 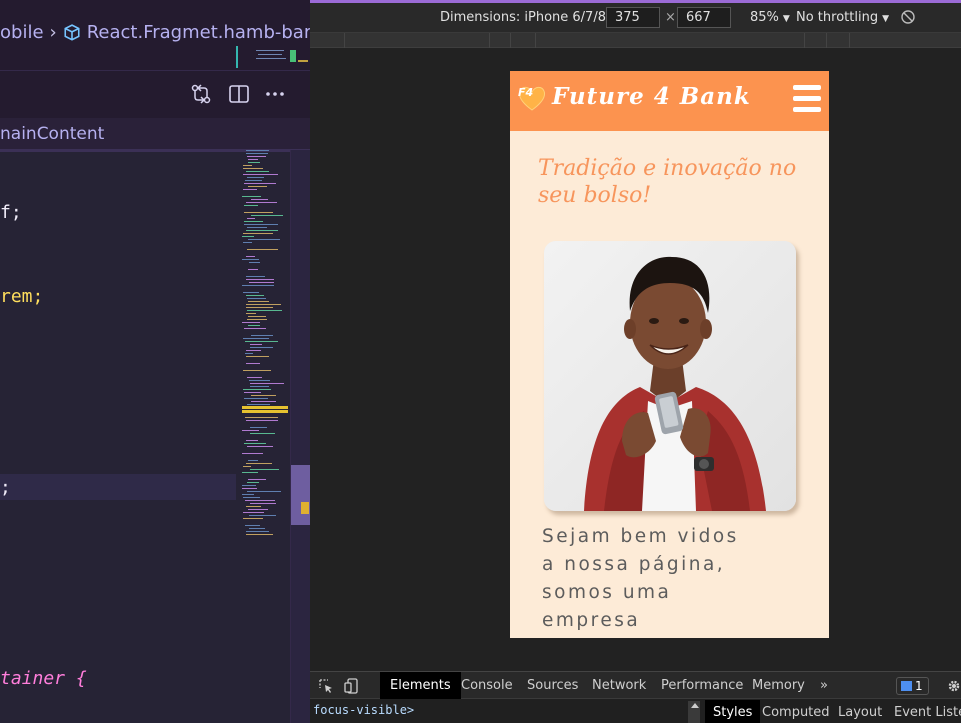 I want to click on brand-name: Future 4 Bank, so click(x=651, y=96).